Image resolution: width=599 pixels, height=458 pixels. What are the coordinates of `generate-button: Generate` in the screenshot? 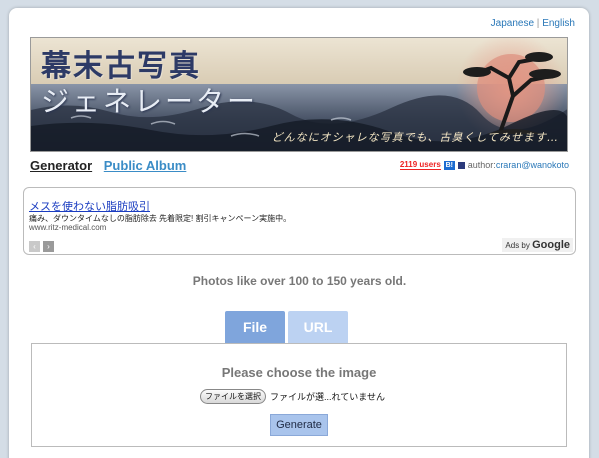 It's located at (299, 425).